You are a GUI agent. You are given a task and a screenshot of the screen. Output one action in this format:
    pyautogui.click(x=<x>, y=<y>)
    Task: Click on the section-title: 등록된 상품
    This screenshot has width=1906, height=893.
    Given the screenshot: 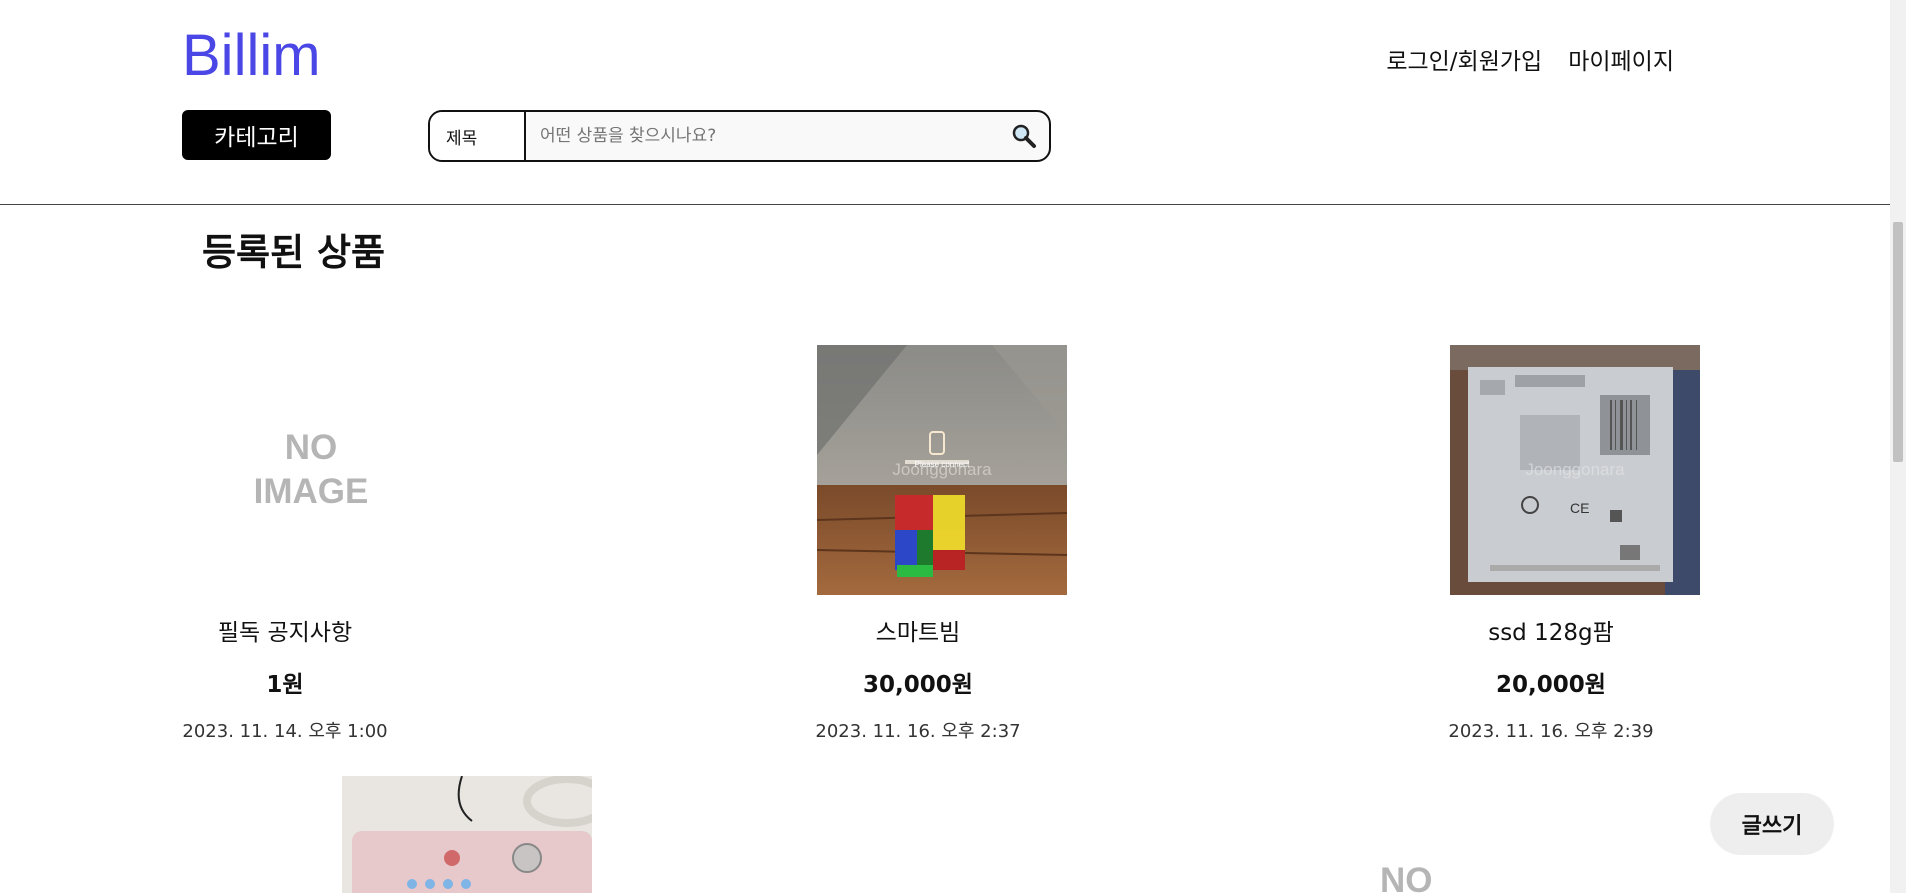 What is the action you would take?
    pyautogui.click(x=294, y=252)
    